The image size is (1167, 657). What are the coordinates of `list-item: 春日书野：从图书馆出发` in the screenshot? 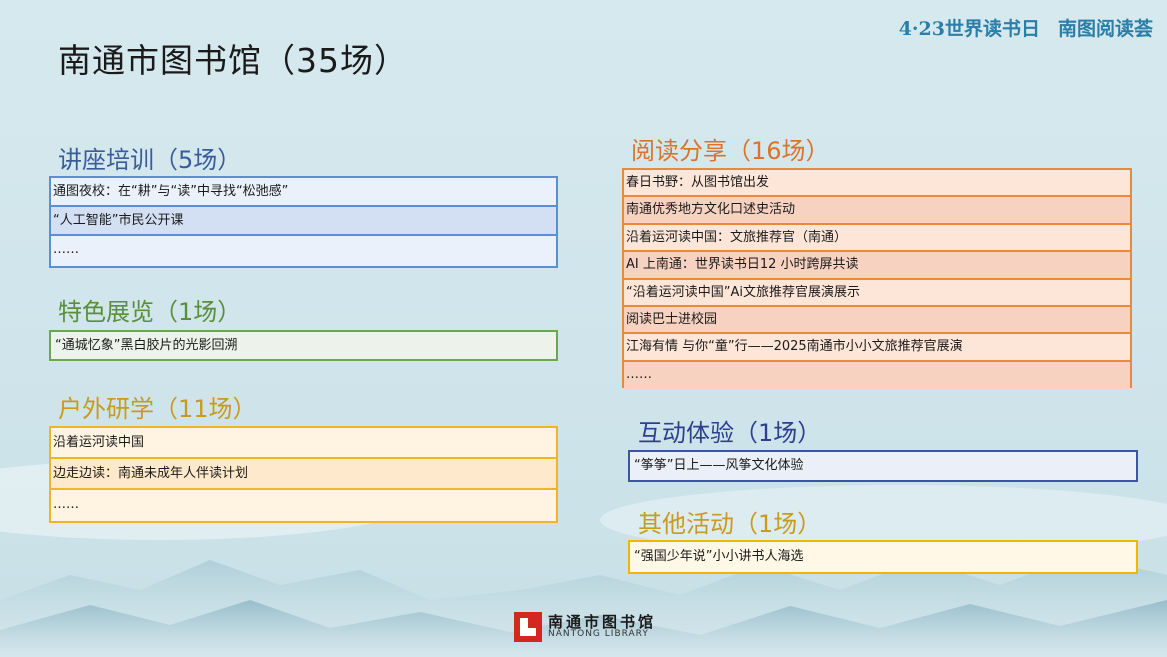 It's located at (877, 184).